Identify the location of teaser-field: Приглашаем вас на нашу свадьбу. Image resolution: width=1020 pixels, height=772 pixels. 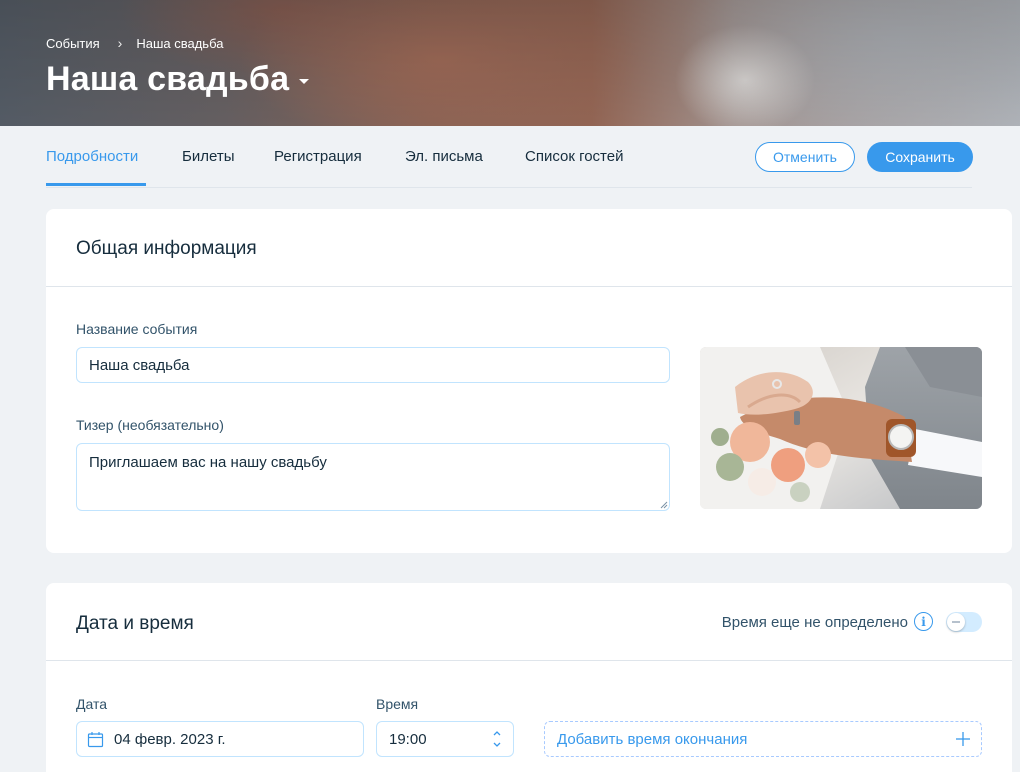
(373, 477).